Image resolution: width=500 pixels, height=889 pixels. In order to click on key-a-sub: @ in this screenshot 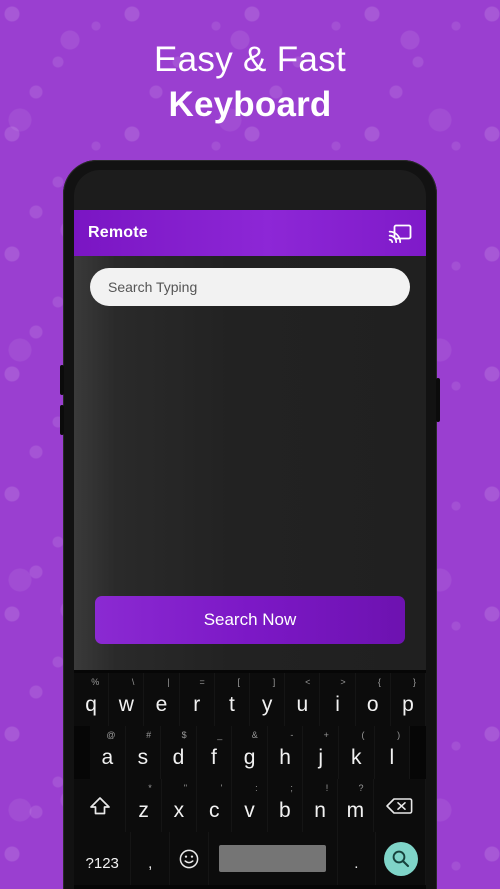, I will do `click(111, 735)`.